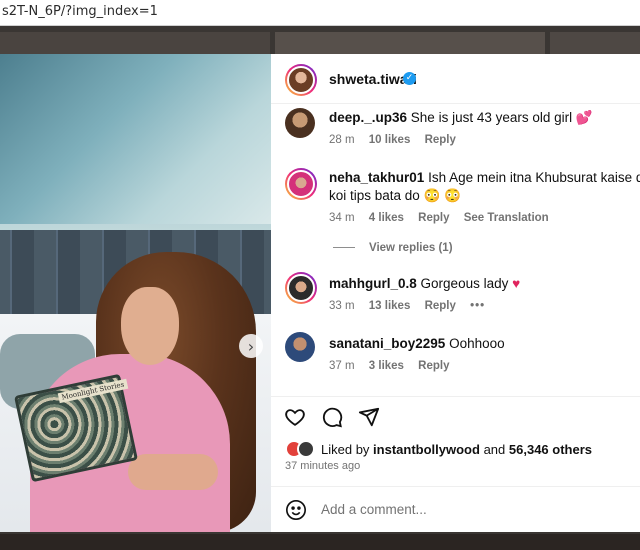  I want to click on post-actions, so click(455, 416).